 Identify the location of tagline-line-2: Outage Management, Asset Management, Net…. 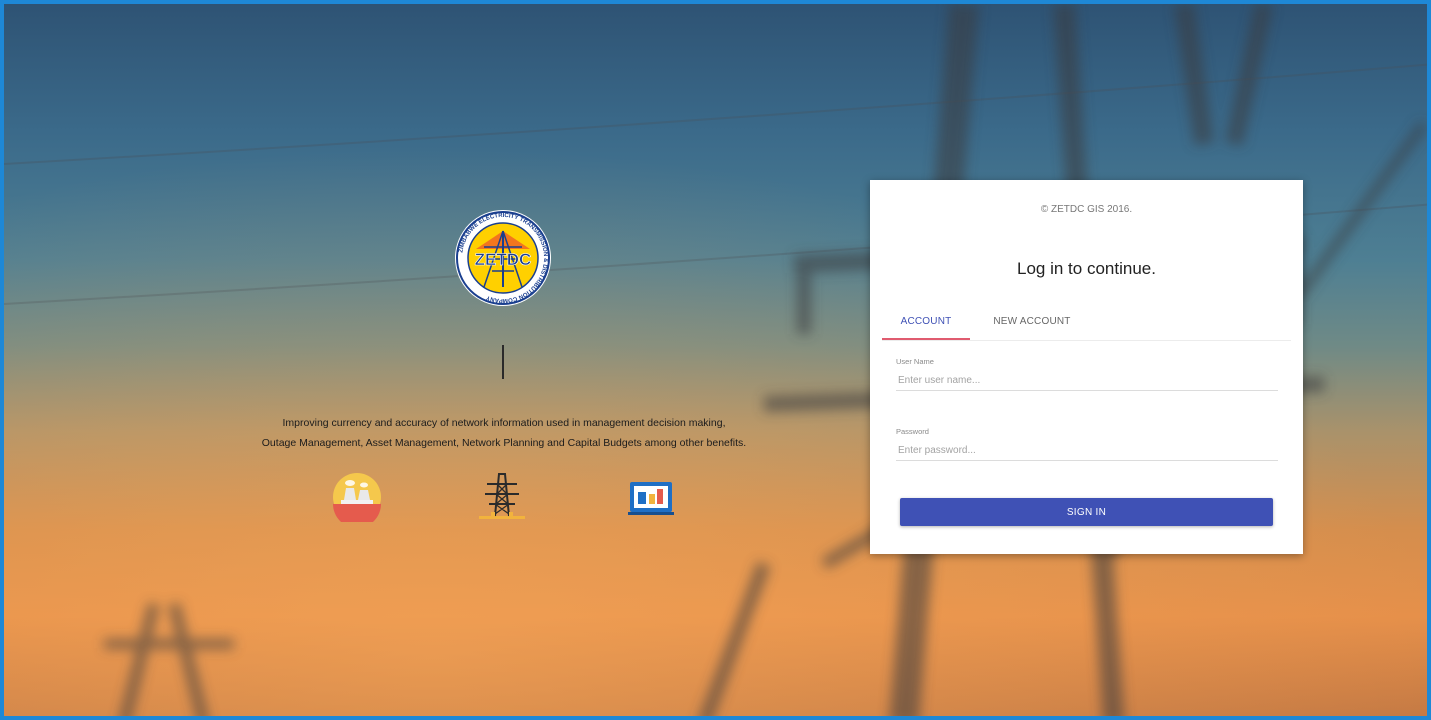
(504, 443).